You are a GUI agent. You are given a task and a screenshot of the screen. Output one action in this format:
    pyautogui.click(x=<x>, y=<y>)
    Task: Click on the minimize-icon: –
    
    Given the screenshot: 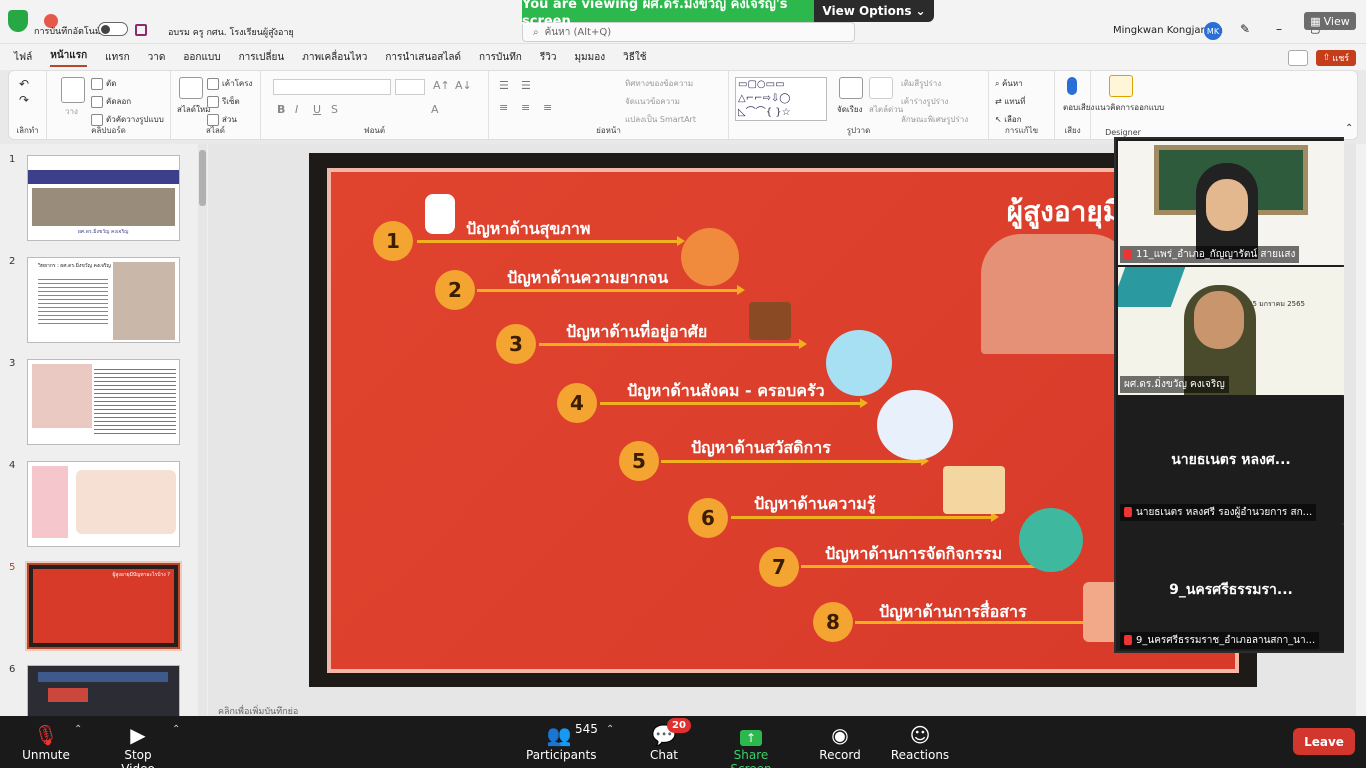 What is the action you would take?
    pyautogui.click(x=1279, y=29)
    